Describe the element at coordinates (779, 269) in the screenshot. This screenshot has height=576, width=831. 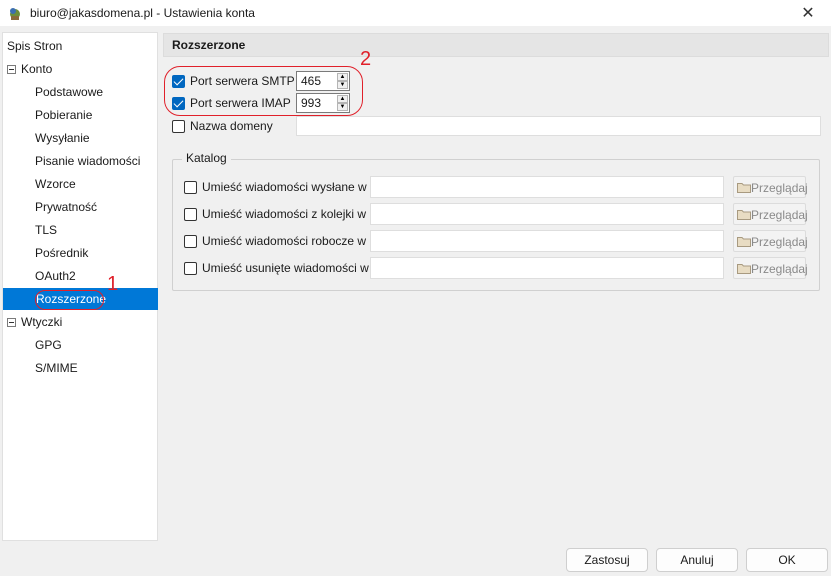
I see `browse-trash-label: Przeglądaj` at that location.